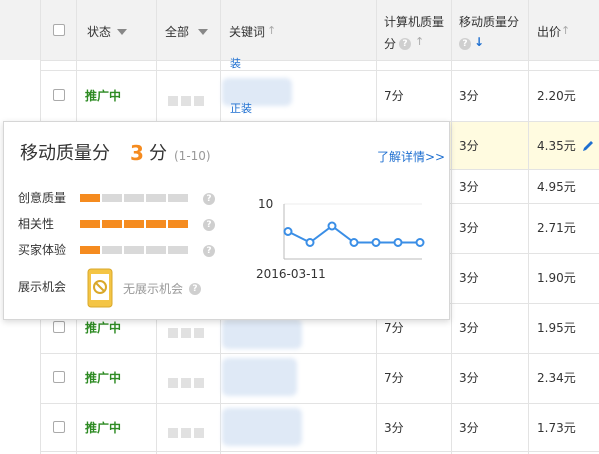  I want to click on learn-more-link: 了解详情>>, so click(411, 157).